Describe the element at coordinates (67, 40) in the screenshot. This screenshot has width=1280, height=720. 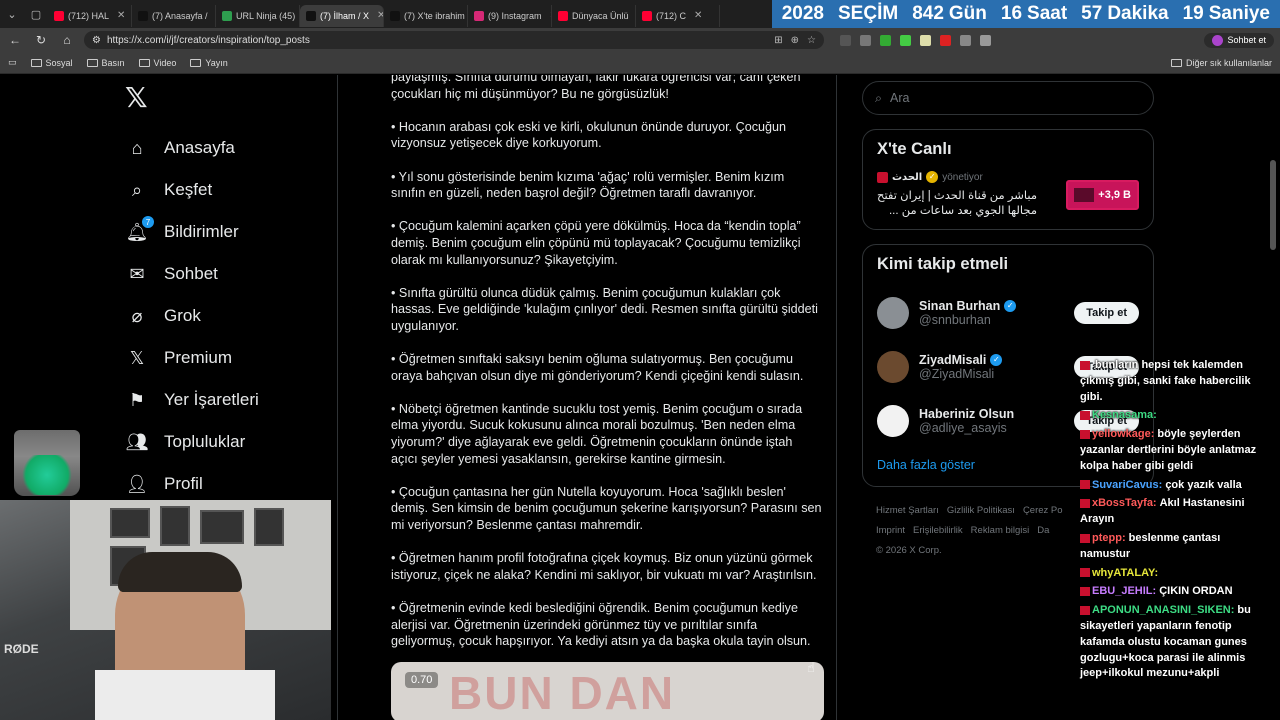
I see `home-button-icon: ⌂` at that location.